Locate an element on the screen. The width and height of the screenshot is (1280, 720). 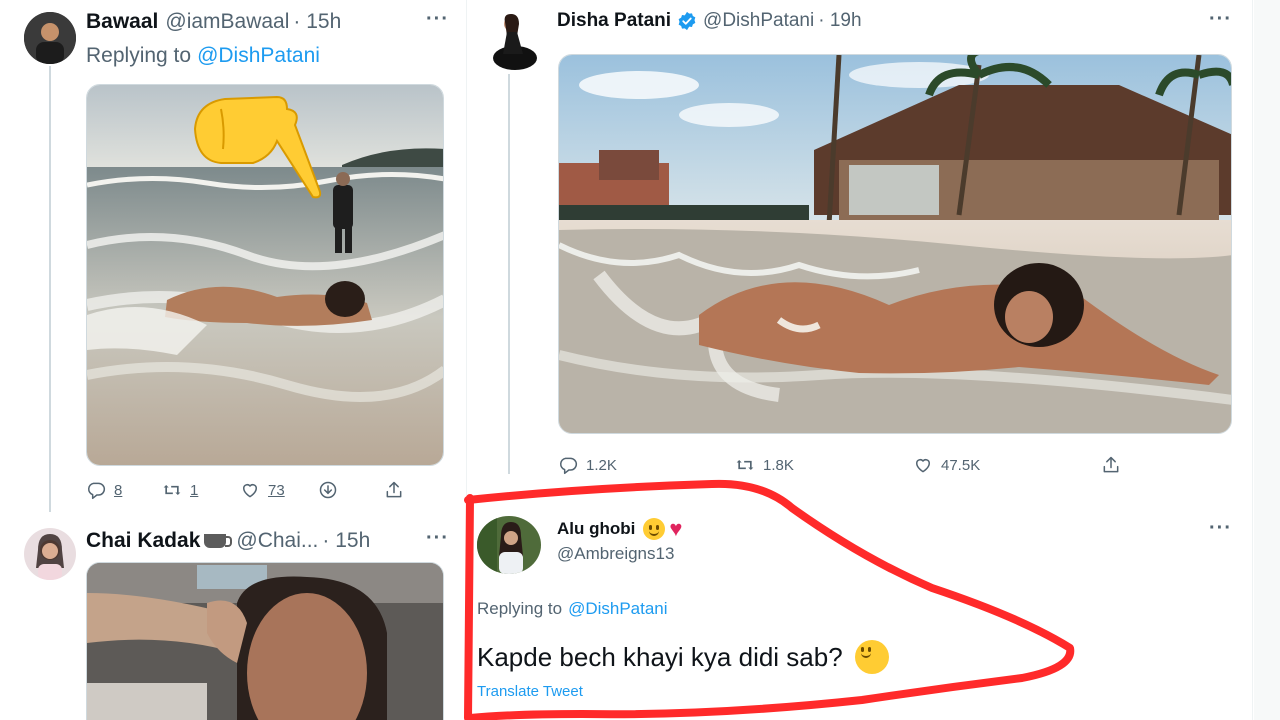
display-name: Bawaal is located at coordinates (122, 22).